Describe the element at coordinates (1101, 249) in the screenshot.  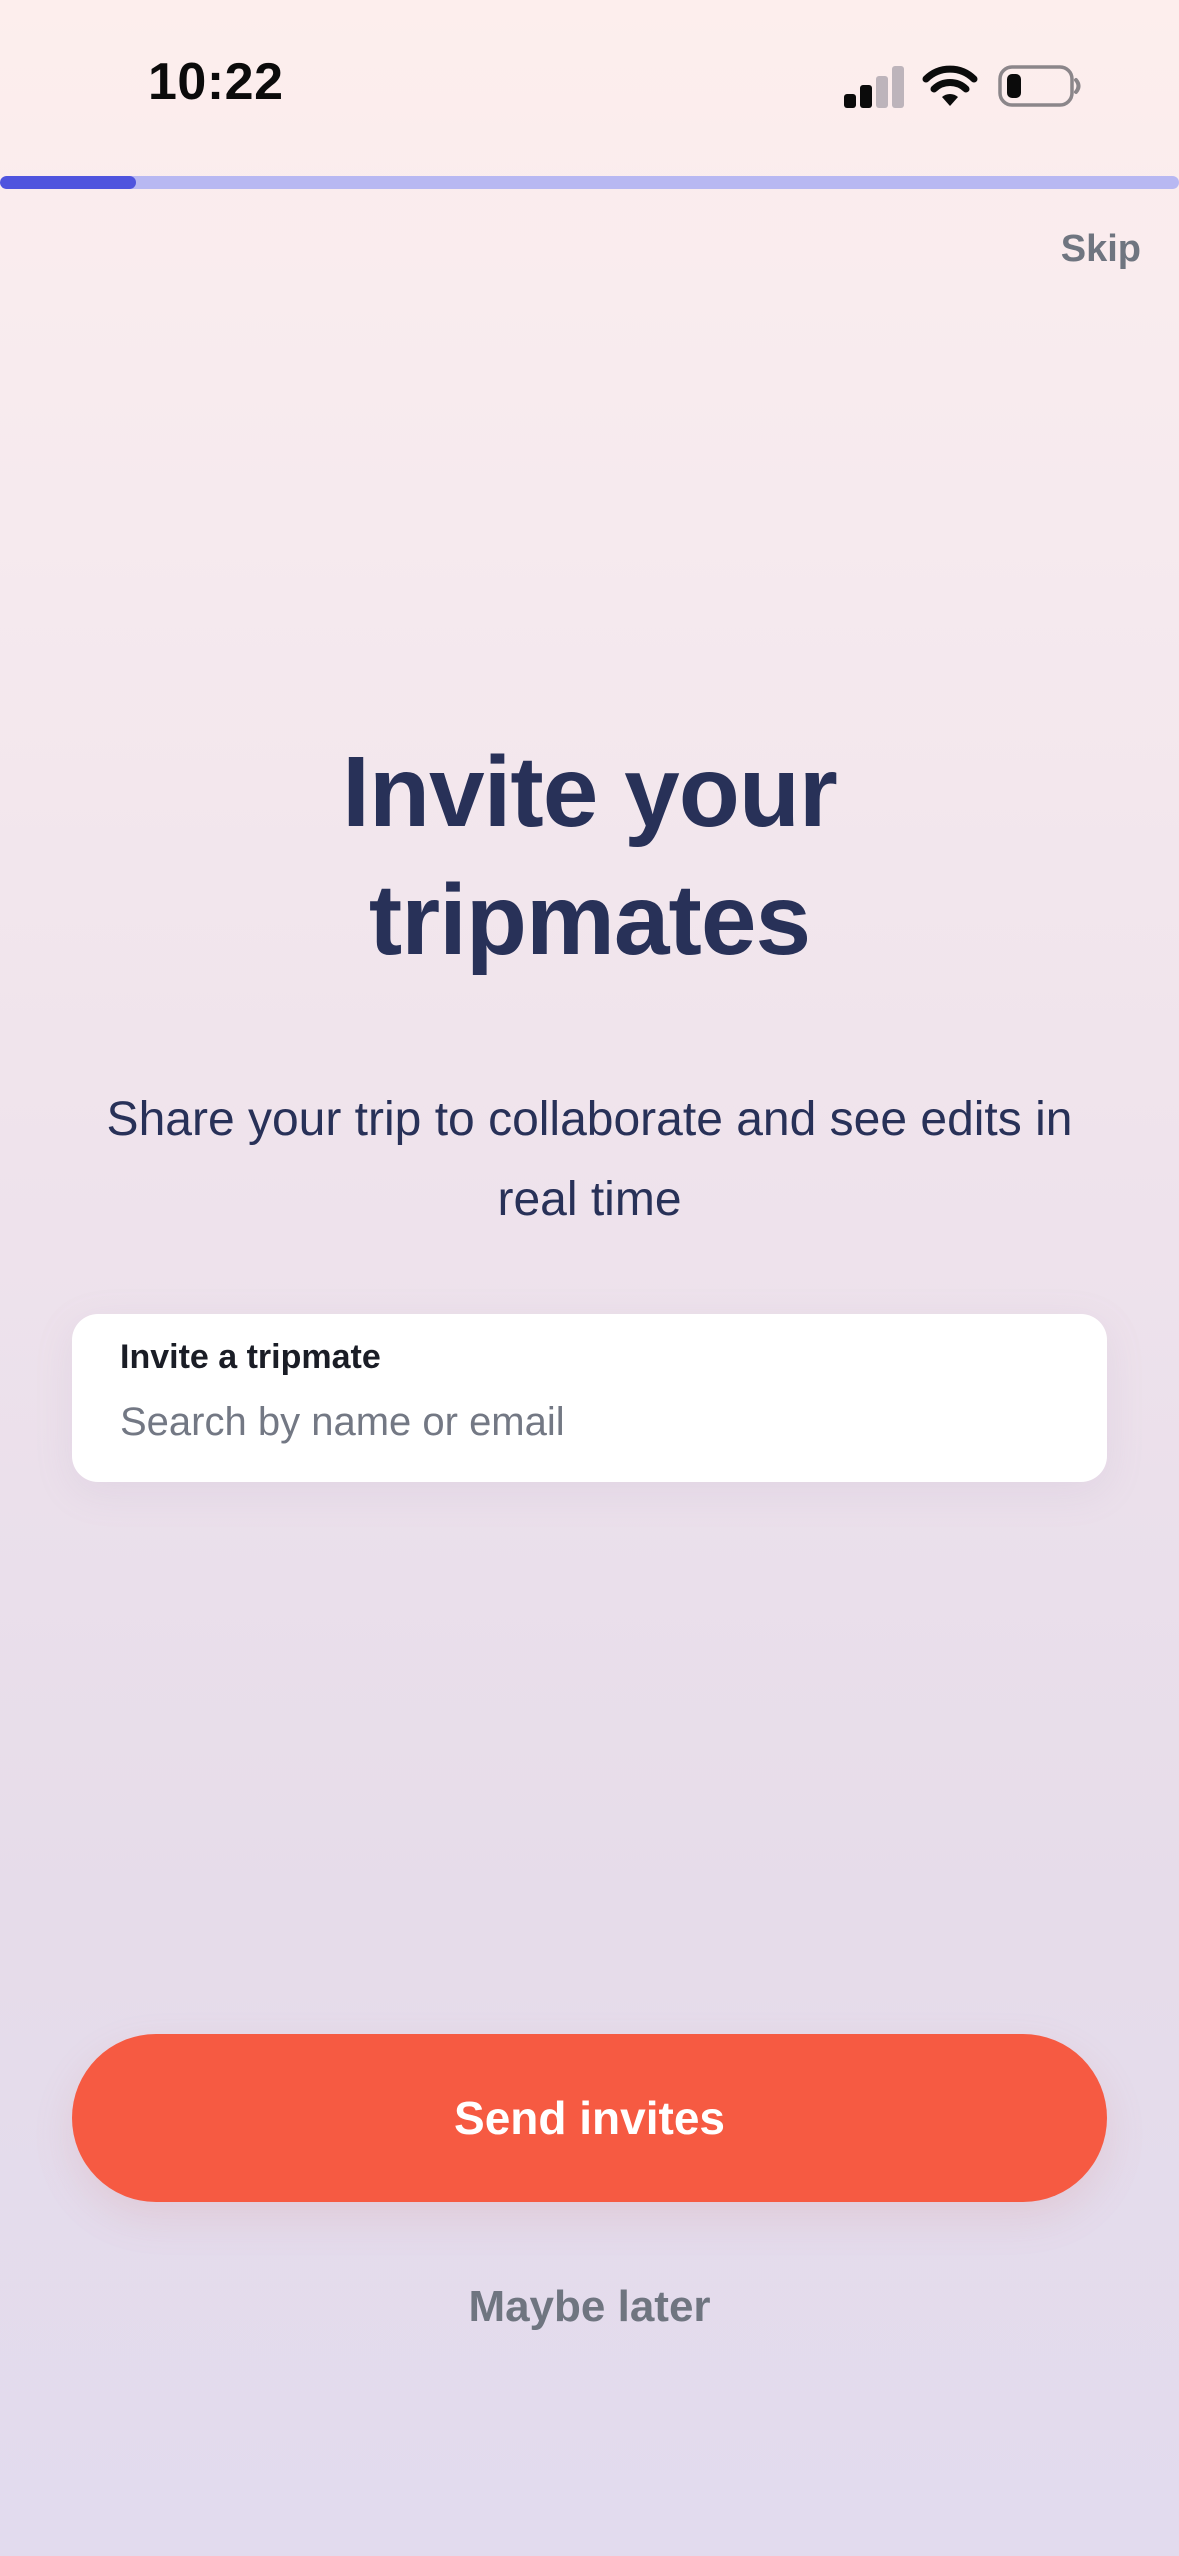
I see `skip-button: Skip` at that location.